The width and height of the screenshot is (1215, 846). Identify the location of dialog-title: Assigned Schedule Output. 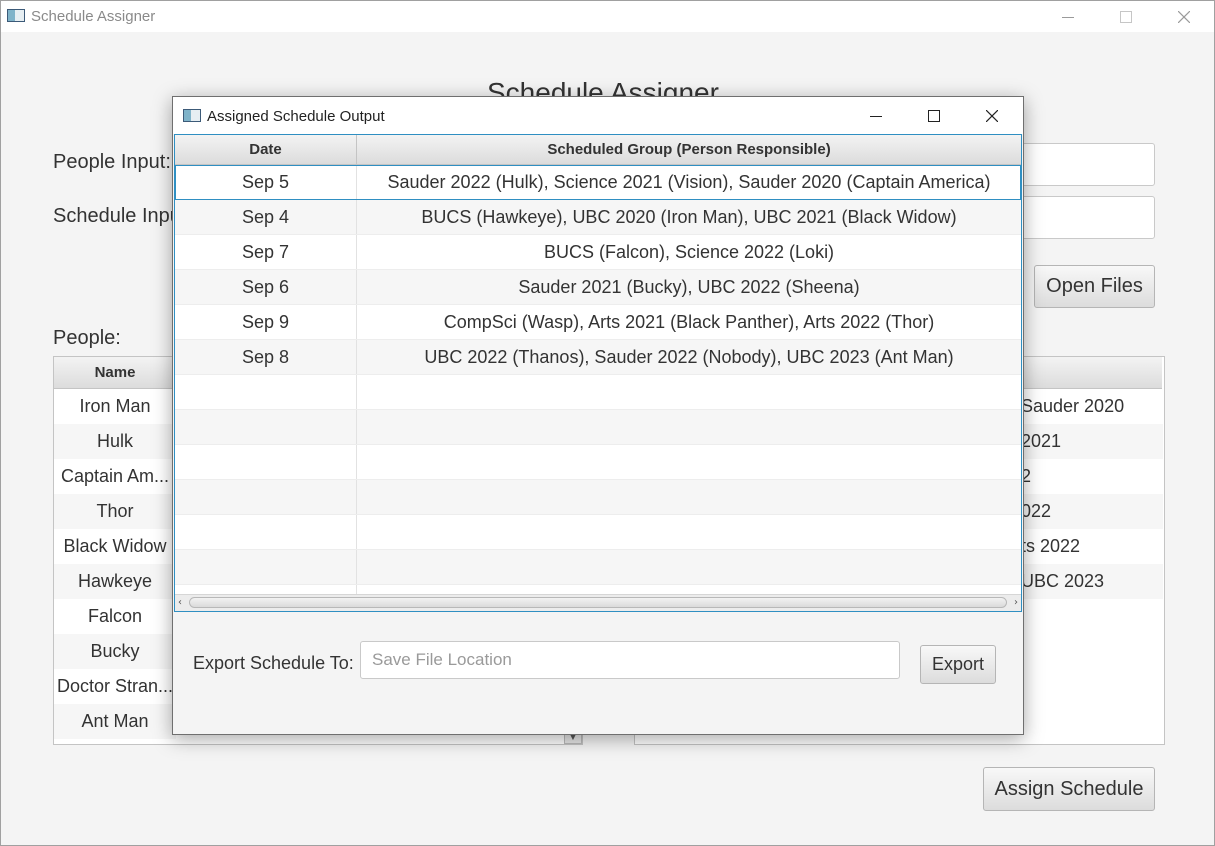
(296, 116).